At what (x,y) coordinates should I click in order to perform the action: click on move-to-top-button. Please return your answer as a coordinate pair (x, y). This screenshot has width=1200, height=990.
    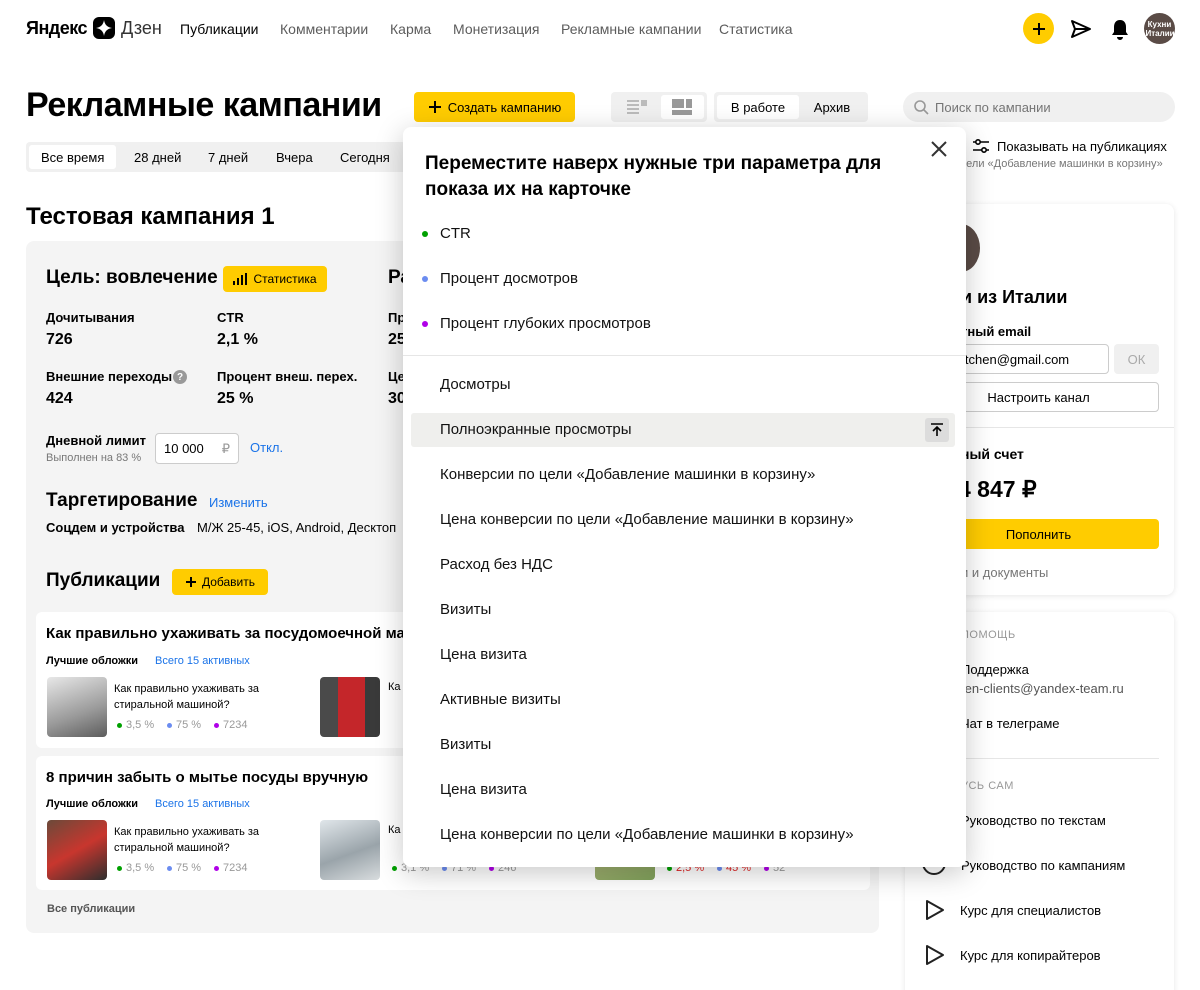
    Looking at the image, I should click on (937, 430).